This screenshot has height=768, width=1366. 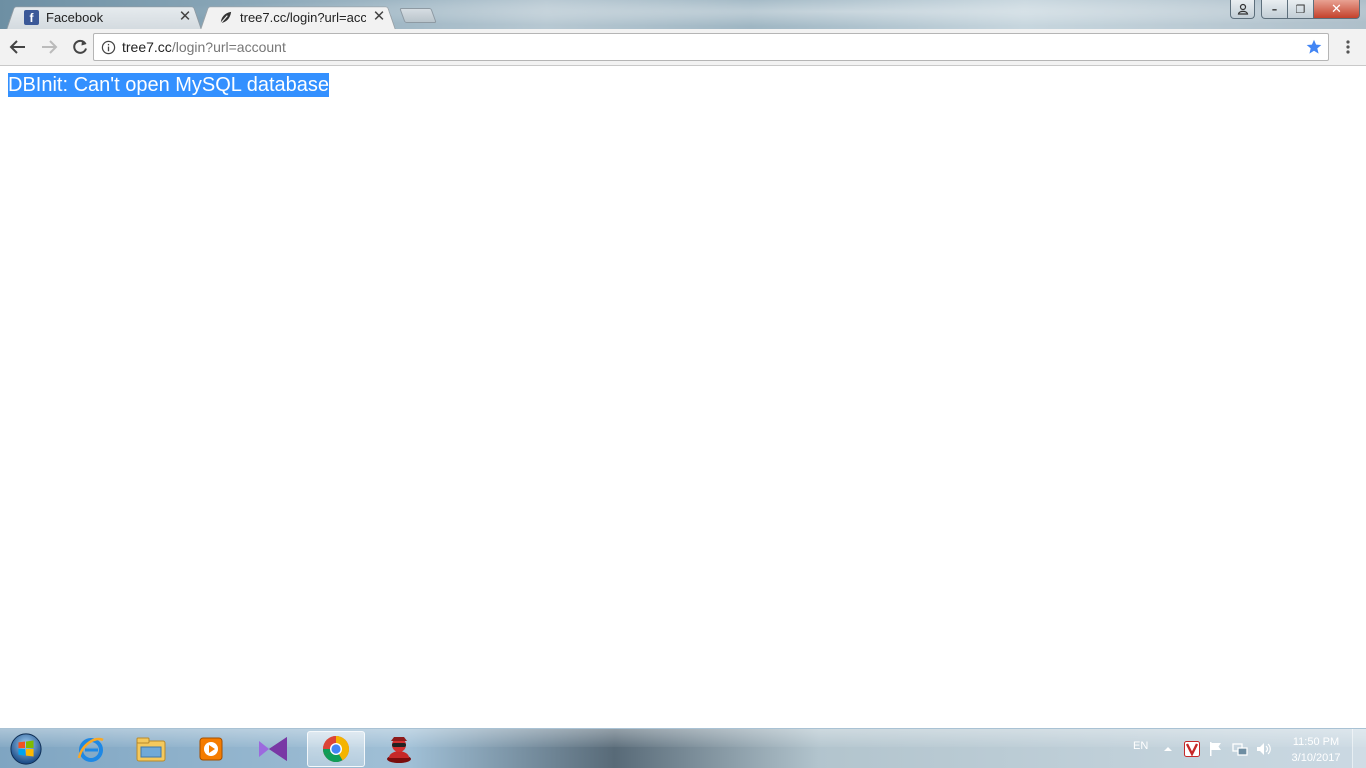 I want to click on visual-studio-icon, so click(x=273, y=749).